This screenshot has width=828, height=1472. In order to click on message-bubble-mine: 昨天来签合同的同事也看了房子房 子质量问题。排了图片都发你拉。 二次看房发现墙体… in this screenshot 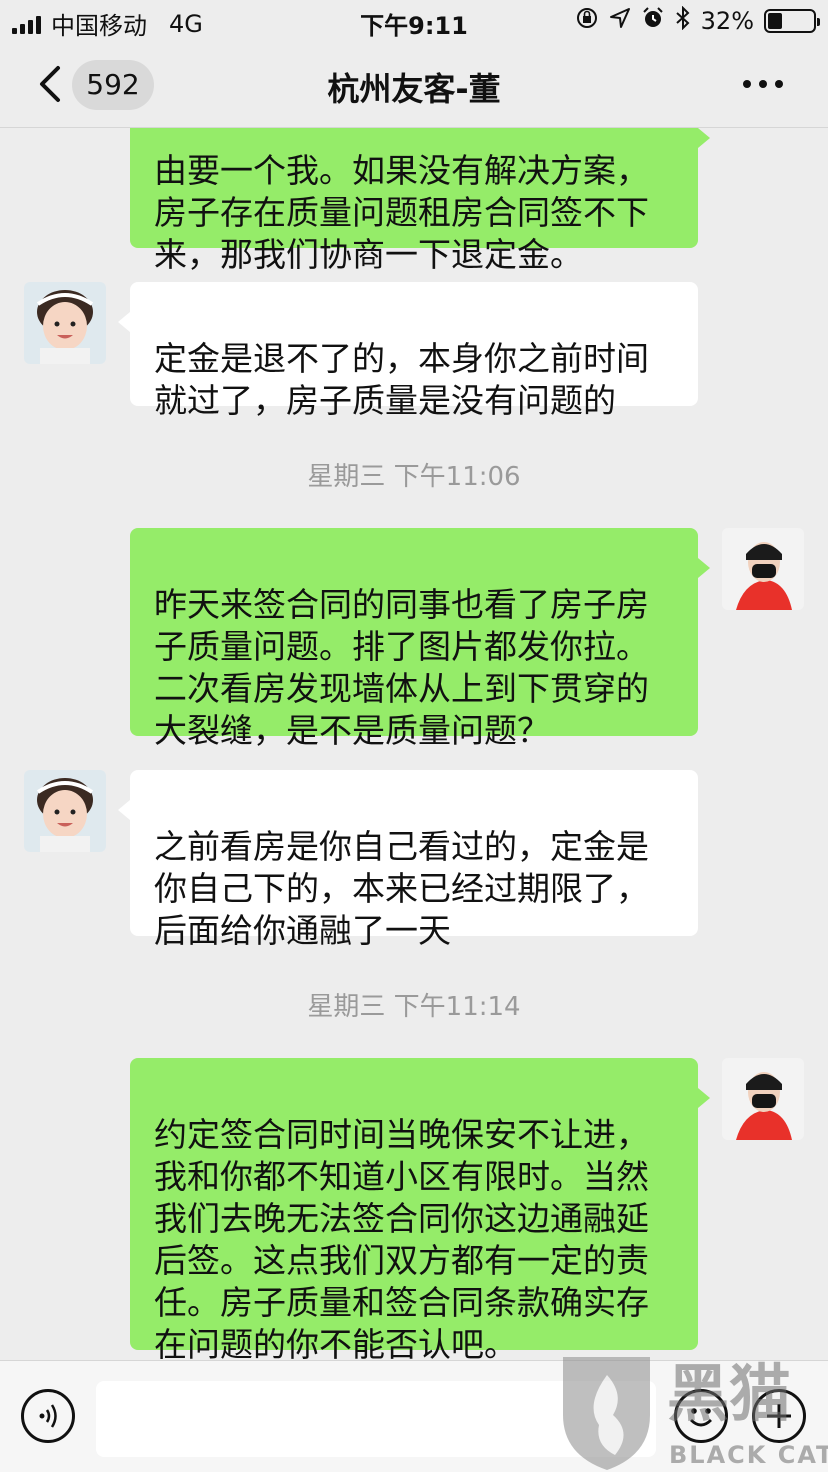, I will do `click(420, 639)`.